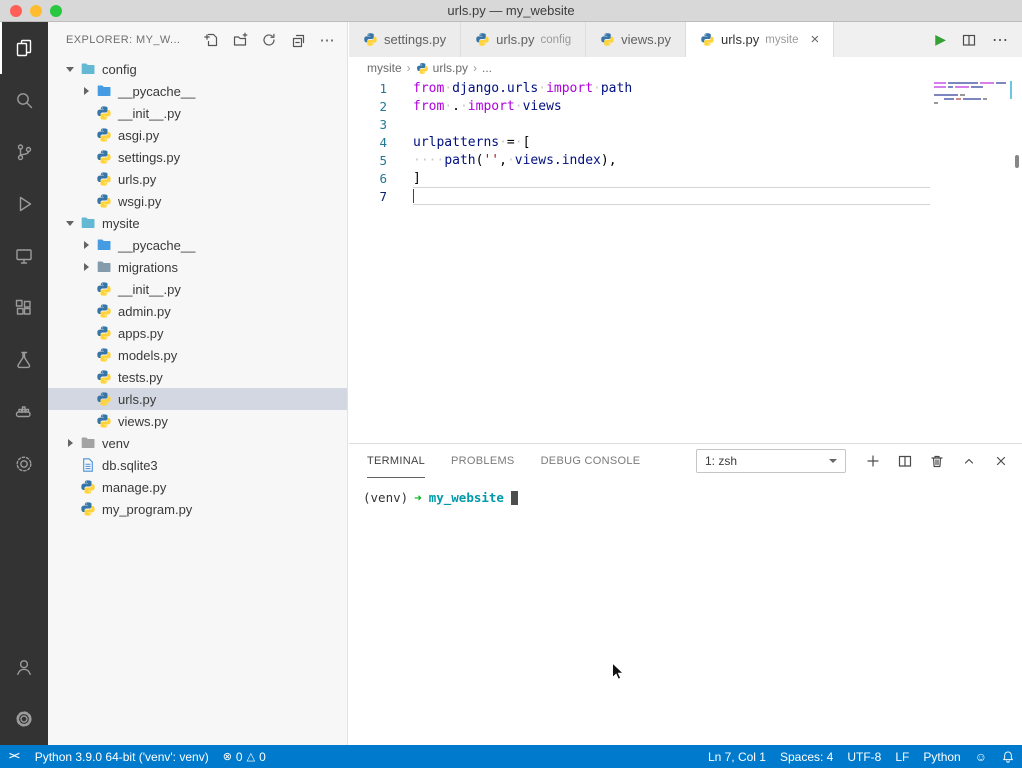  Describe the element at coordinates (873, 461) in the screenshot. I see `new-terminal-icon` at that location.